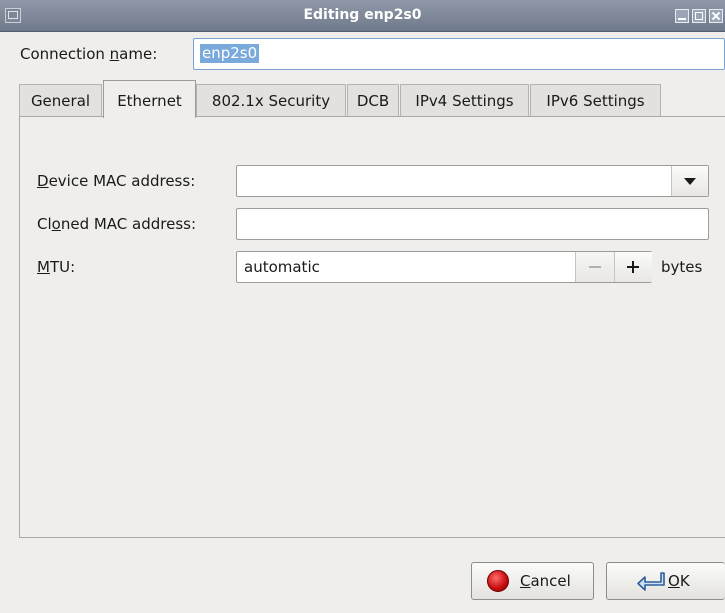 The image size is (725, 613). What do you see at coordinates (89, 54) in the screenshot?
I see `connection-name-label: Connection name:` at bounding box center [89, 54].